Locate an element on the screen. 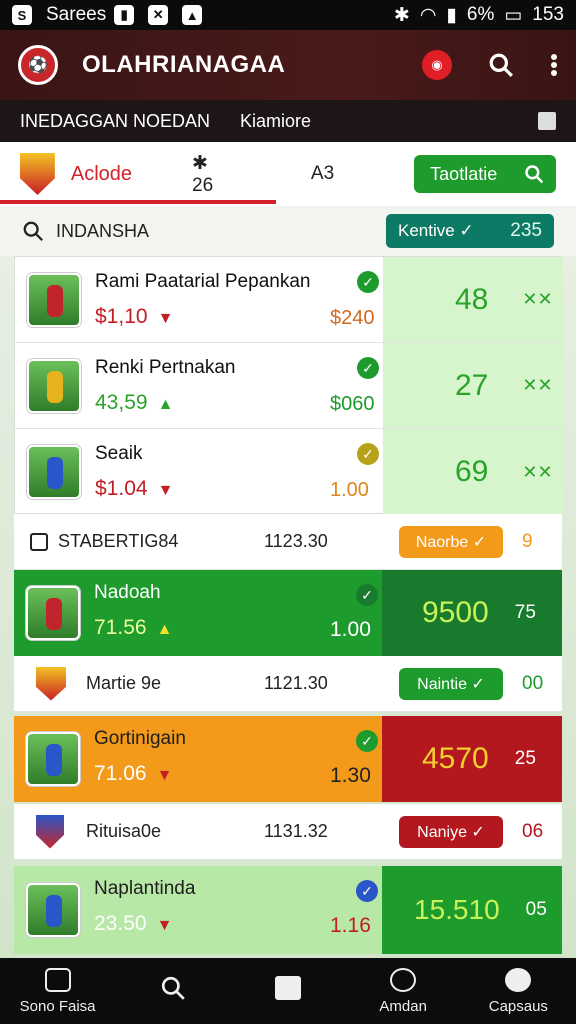 The height and width of the screenshot is (1024, 576). tab-active: Aclode is located at coordinates (101, 174).